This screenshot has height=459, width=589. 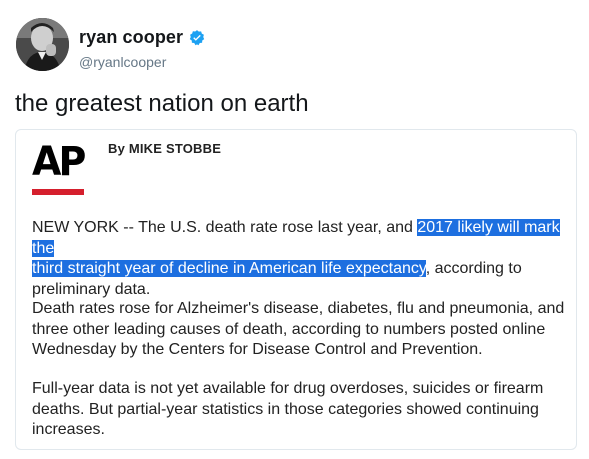 I want to click on byline: By MIKE STOBBE, so click(x=165, y=148).